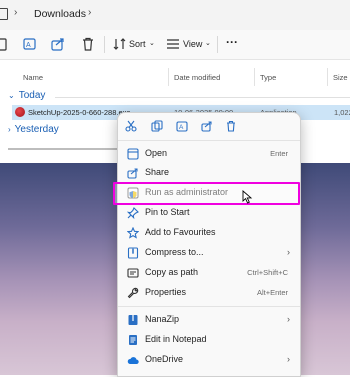  I want to click on menu-item-add-to-favourites: Add to Favourites, so click(209, 233).